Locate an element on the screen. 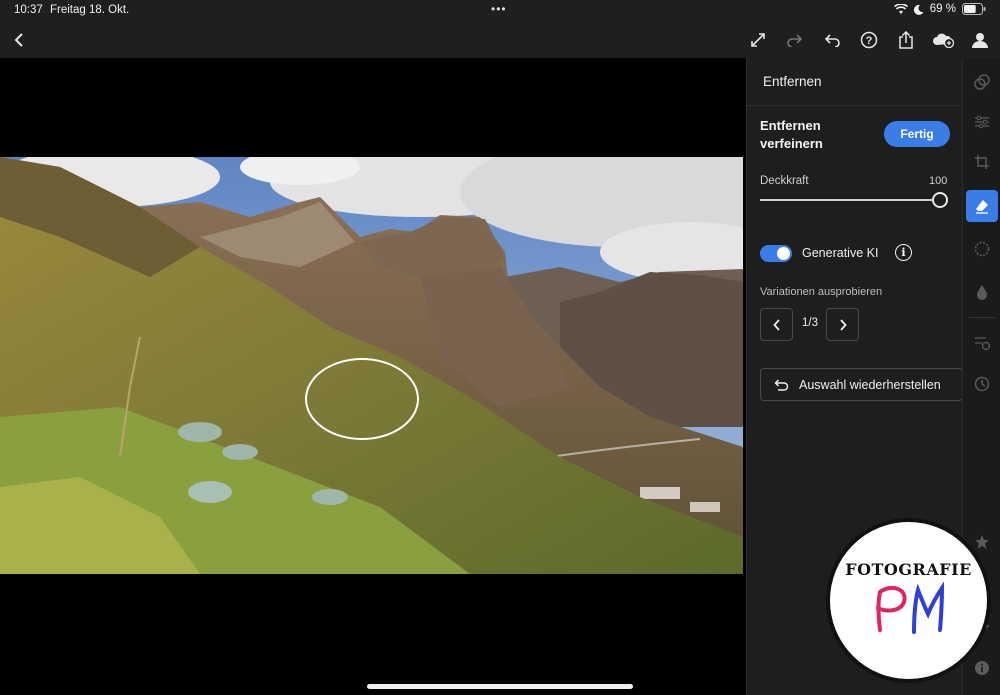 The height and width of the screenshot is (695, 1000). opacity-label: Deckkraft is located at coordinates (784, 181).